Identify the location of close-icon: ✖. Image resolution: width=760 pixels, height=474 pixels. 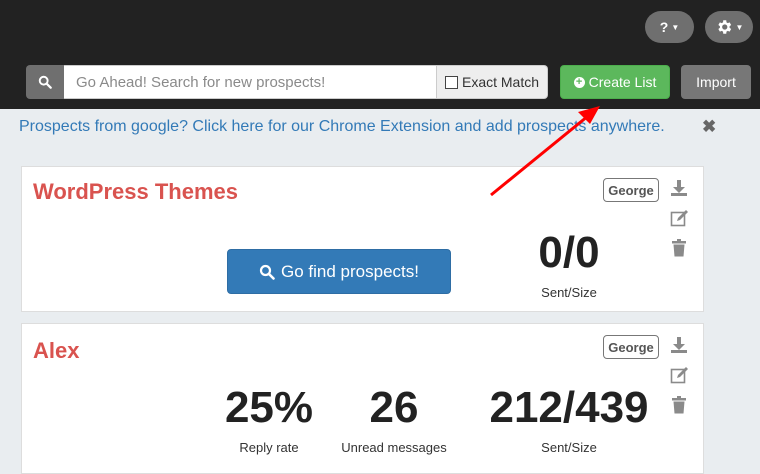
(709, 127).